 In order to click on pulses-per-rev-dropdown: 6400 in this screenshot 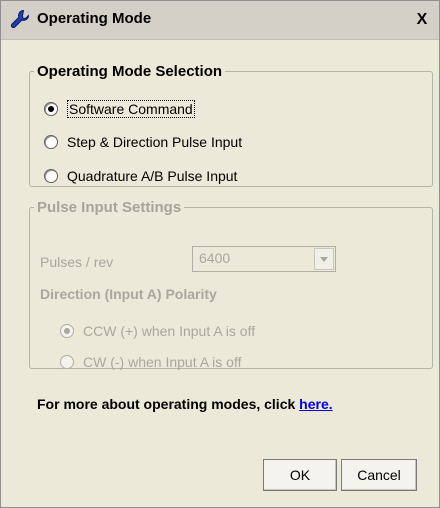, I will do `click(264, 259)`.